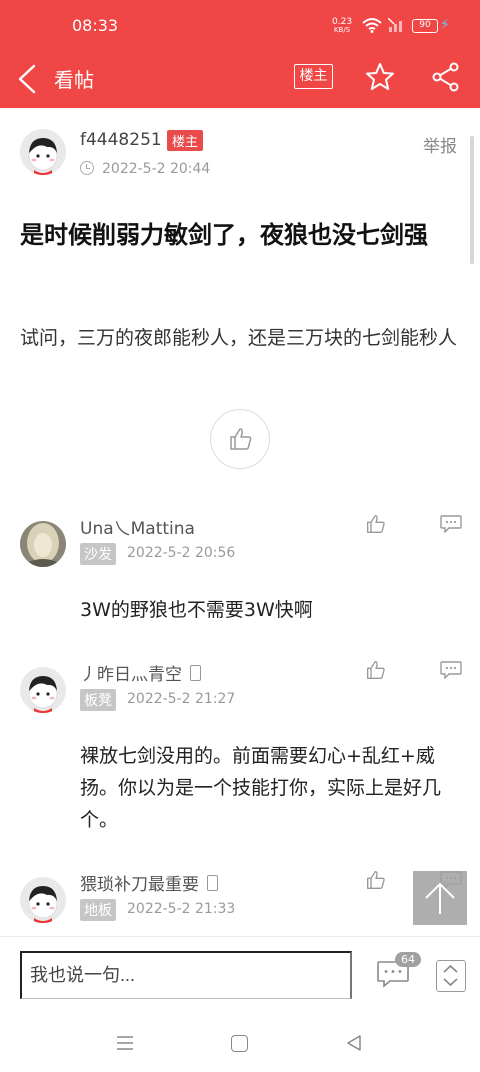  What do you see at coordinates (261, 788) in the screenshot?
I see `reply-body: 裸放七剑没用的。前面需要幻心+乱红+威扬。你以为是一个技能打你，实际上是好几个。` at bounding box center [261, 788].